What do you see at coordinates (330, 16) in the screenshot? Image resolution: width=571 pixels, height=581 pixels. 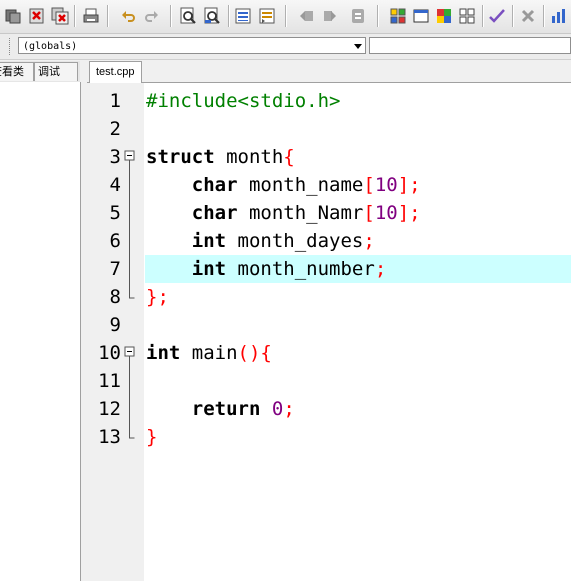 I see `bookmark-next-icon` at bounding box center [330, 16].